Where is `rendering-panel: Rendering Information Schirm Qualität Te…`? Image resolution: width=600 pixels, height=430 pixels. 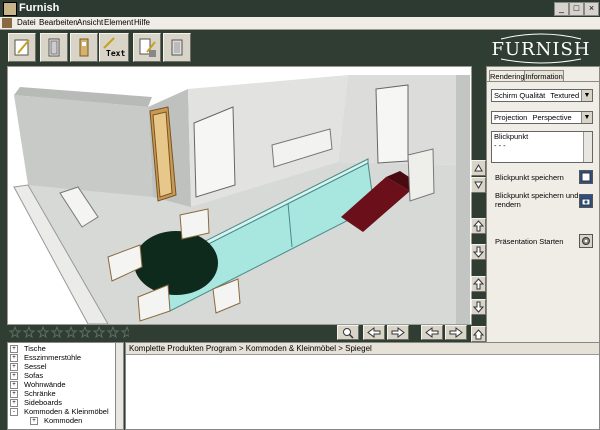
rendering-panel: Rendering Information Schirm Qualität Te… is located at coordinates (543, 204).